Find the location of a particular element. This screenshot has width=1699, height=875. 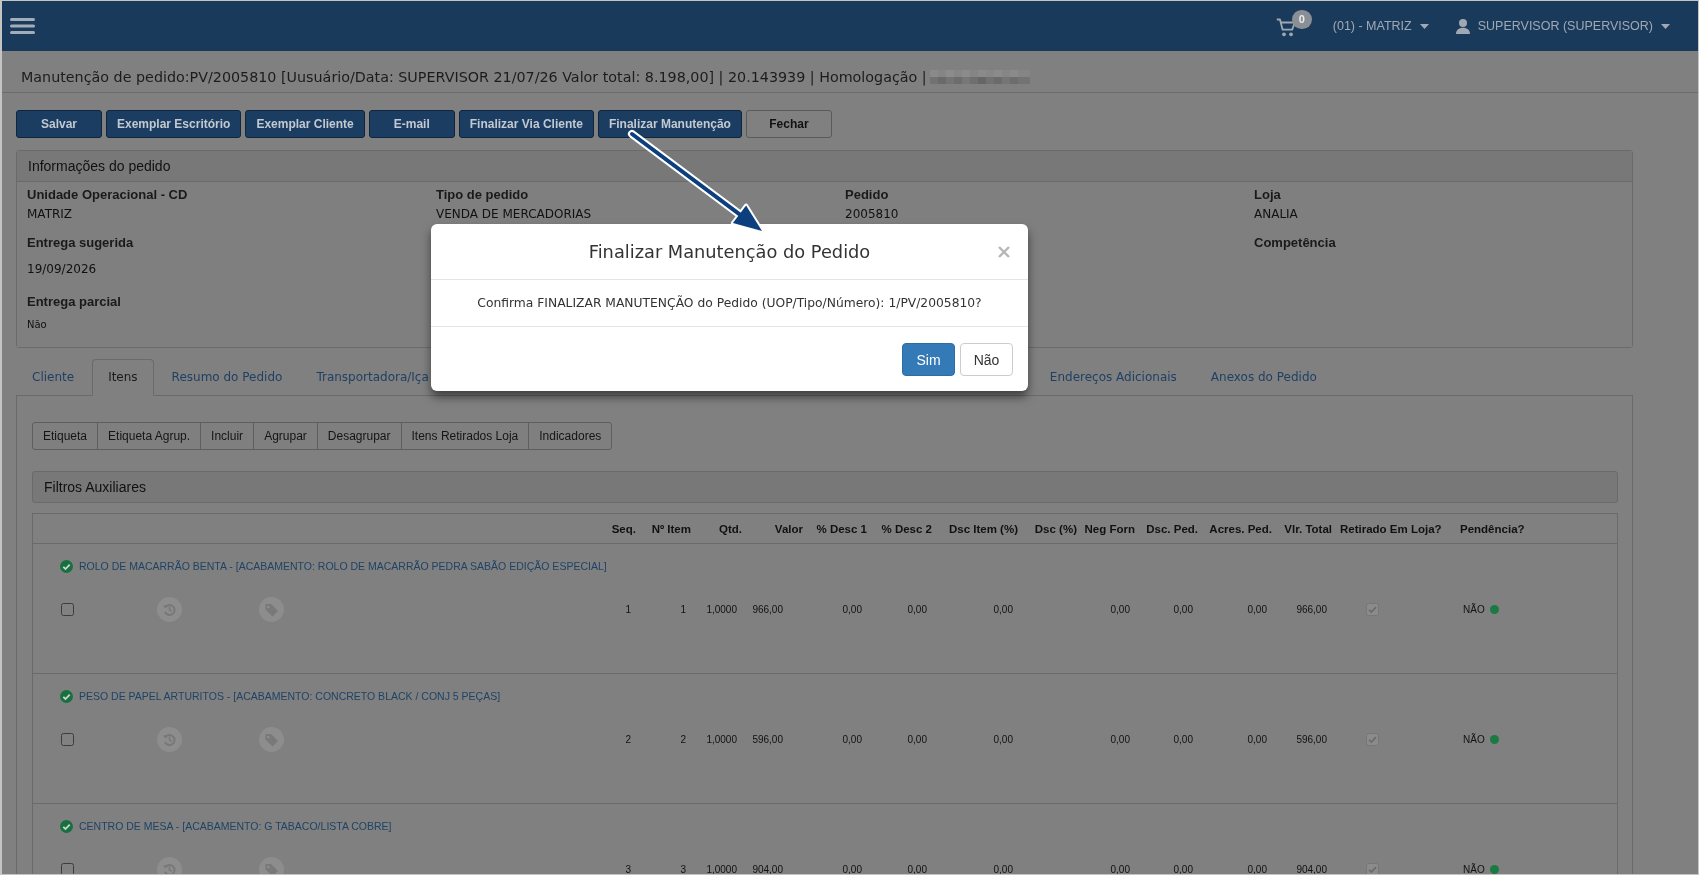

field-label: Entrega parcial is located at coordinates (74, 302).